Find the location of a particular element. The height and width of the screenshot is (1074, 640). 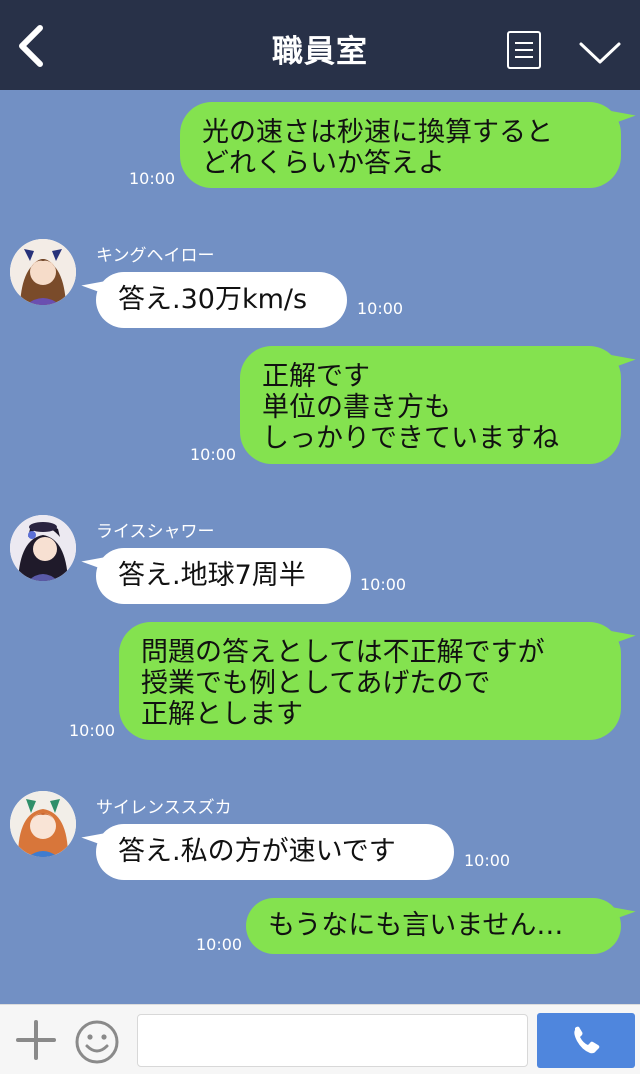

message-line: 答え.30万km/s is located at coordinates (213, 299).